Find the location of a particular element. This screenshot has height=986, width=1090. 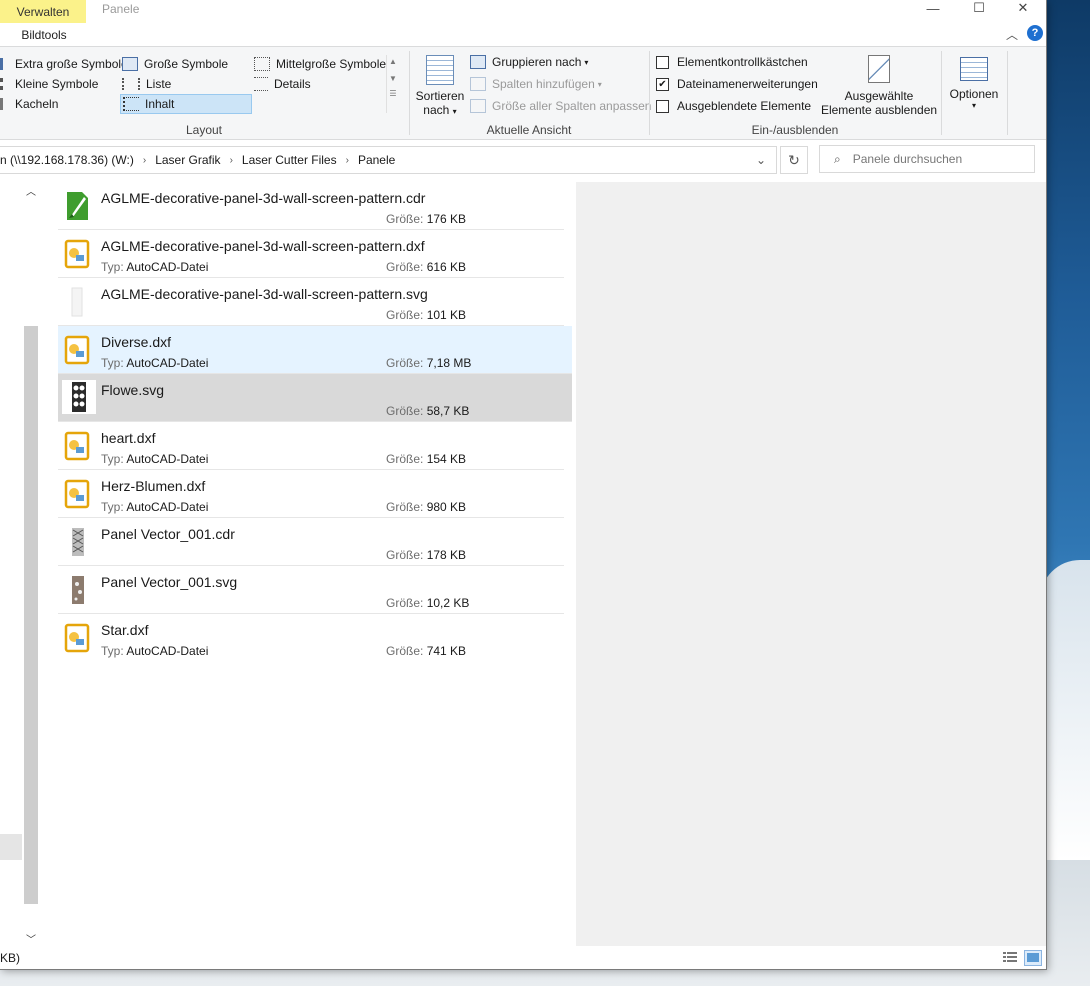

layout-item-label: Liste is located at coordinates (159, 84).